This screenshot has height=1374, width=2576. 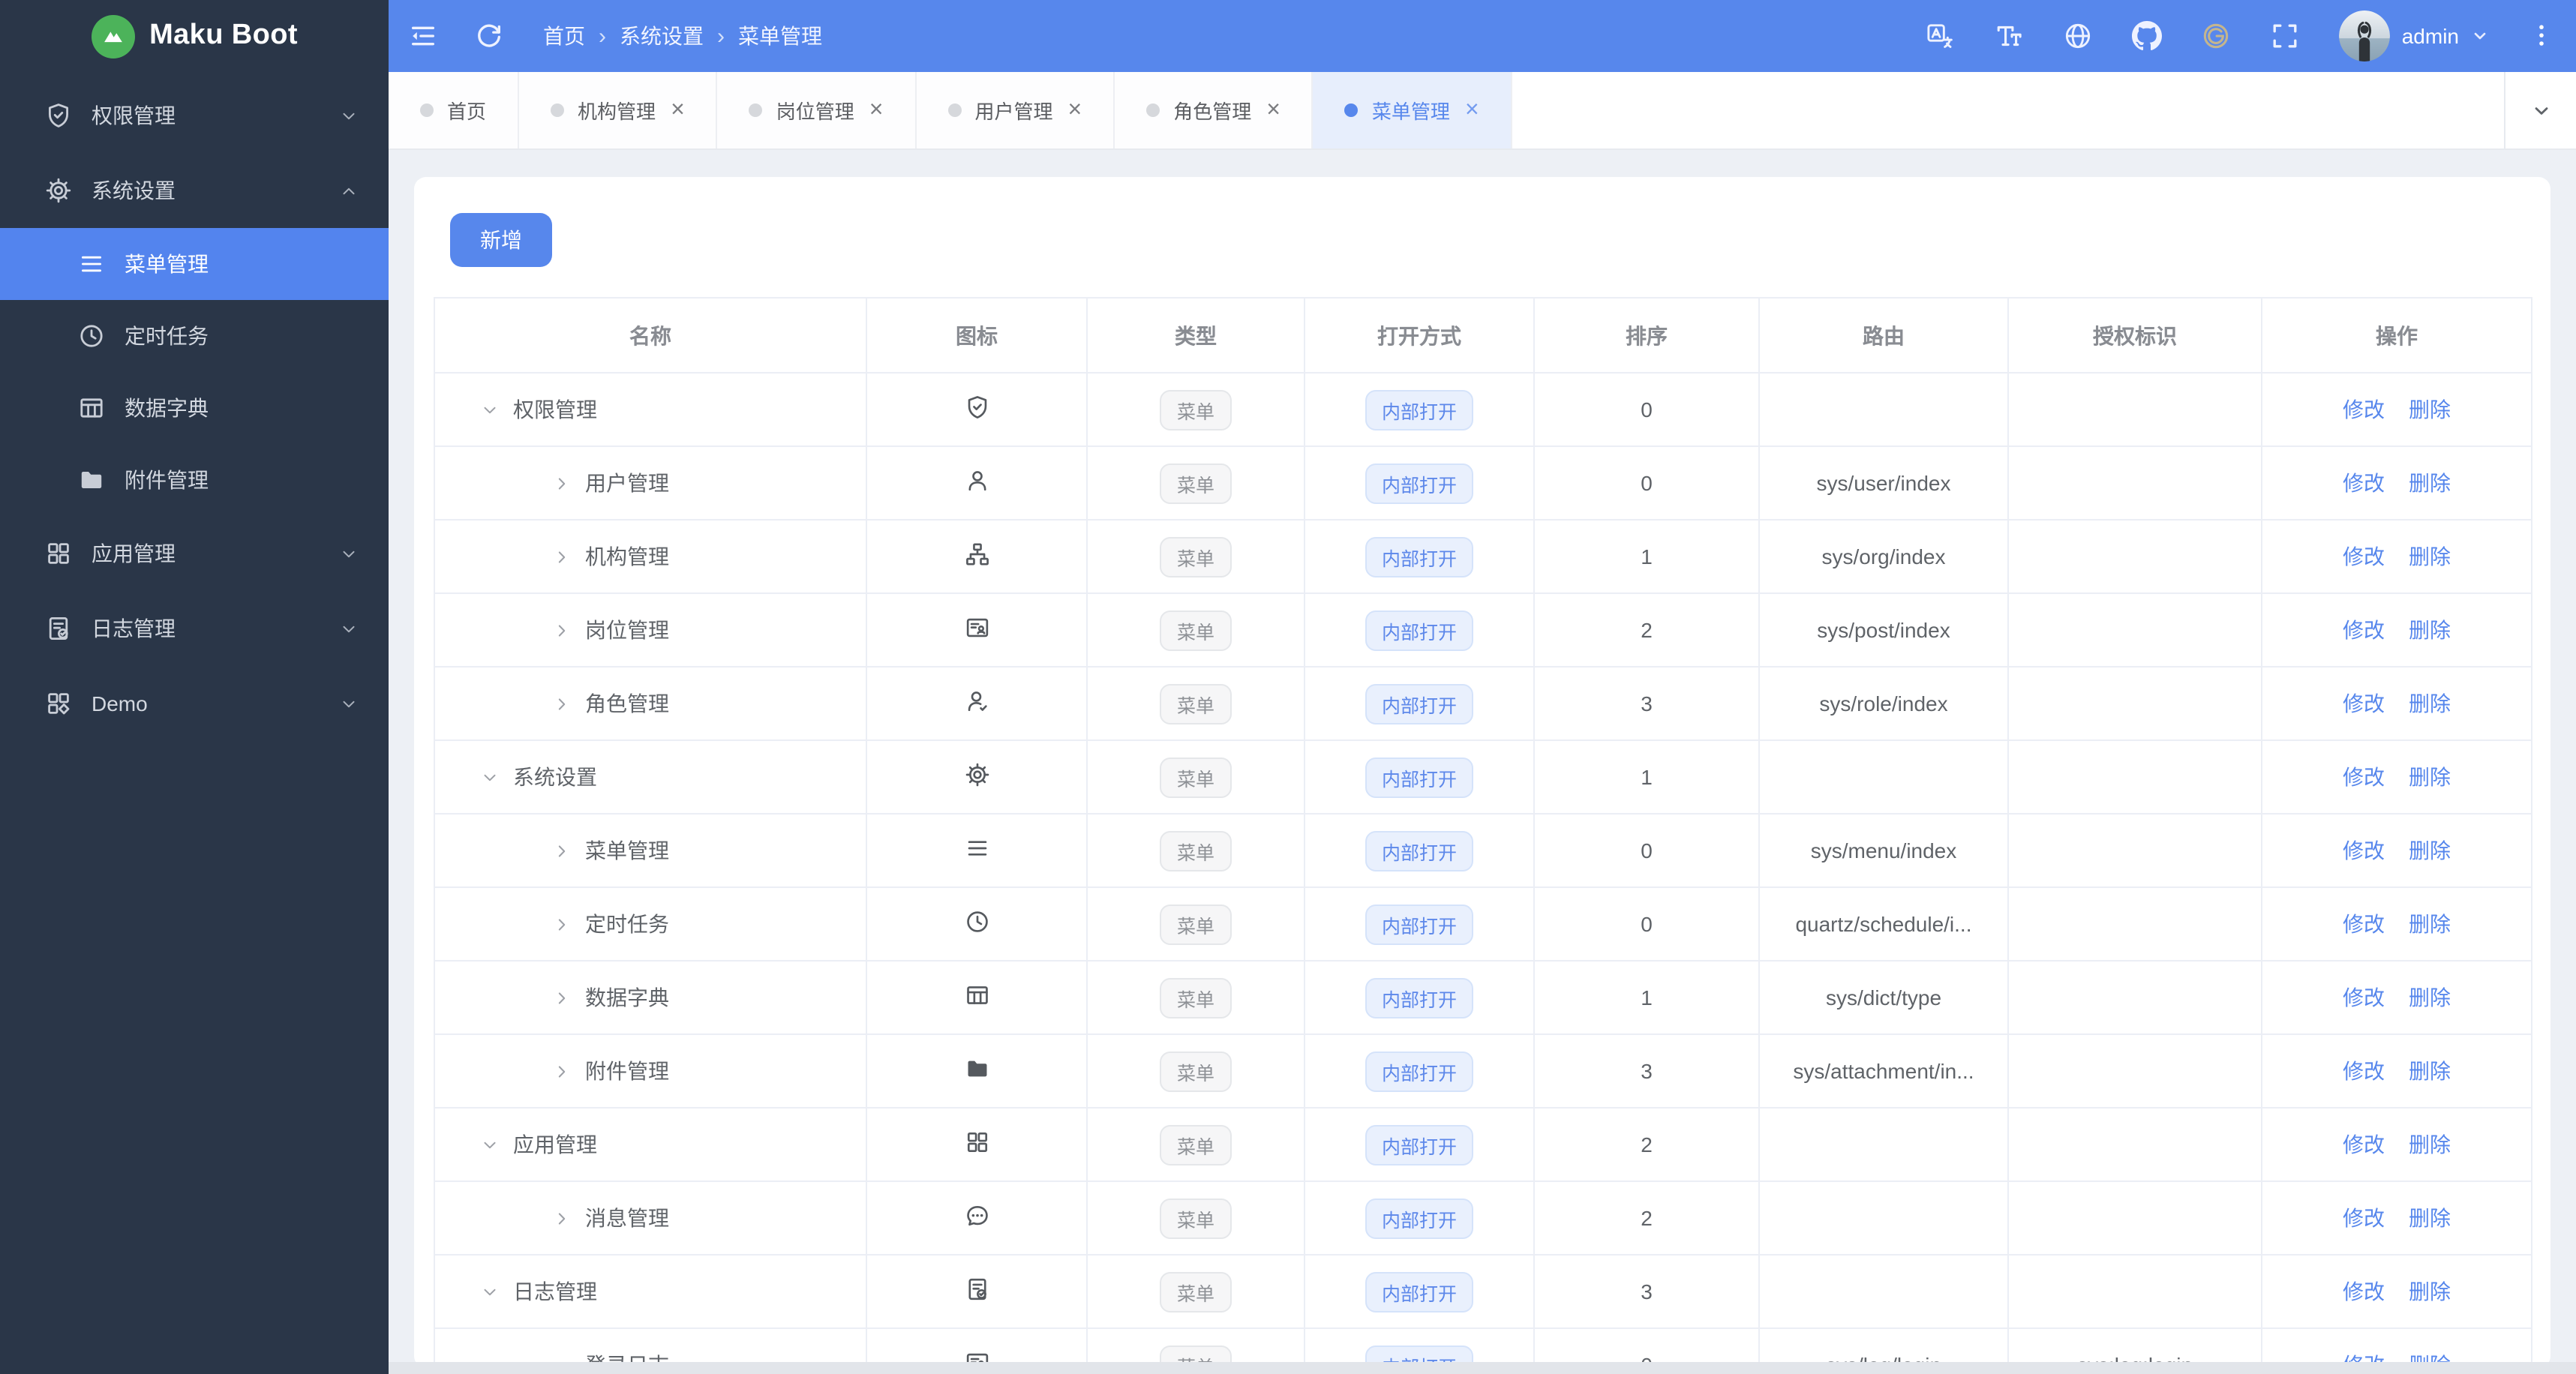 I want to click on tab-role: 角色管理 ×, so click(x=1214, y=110).